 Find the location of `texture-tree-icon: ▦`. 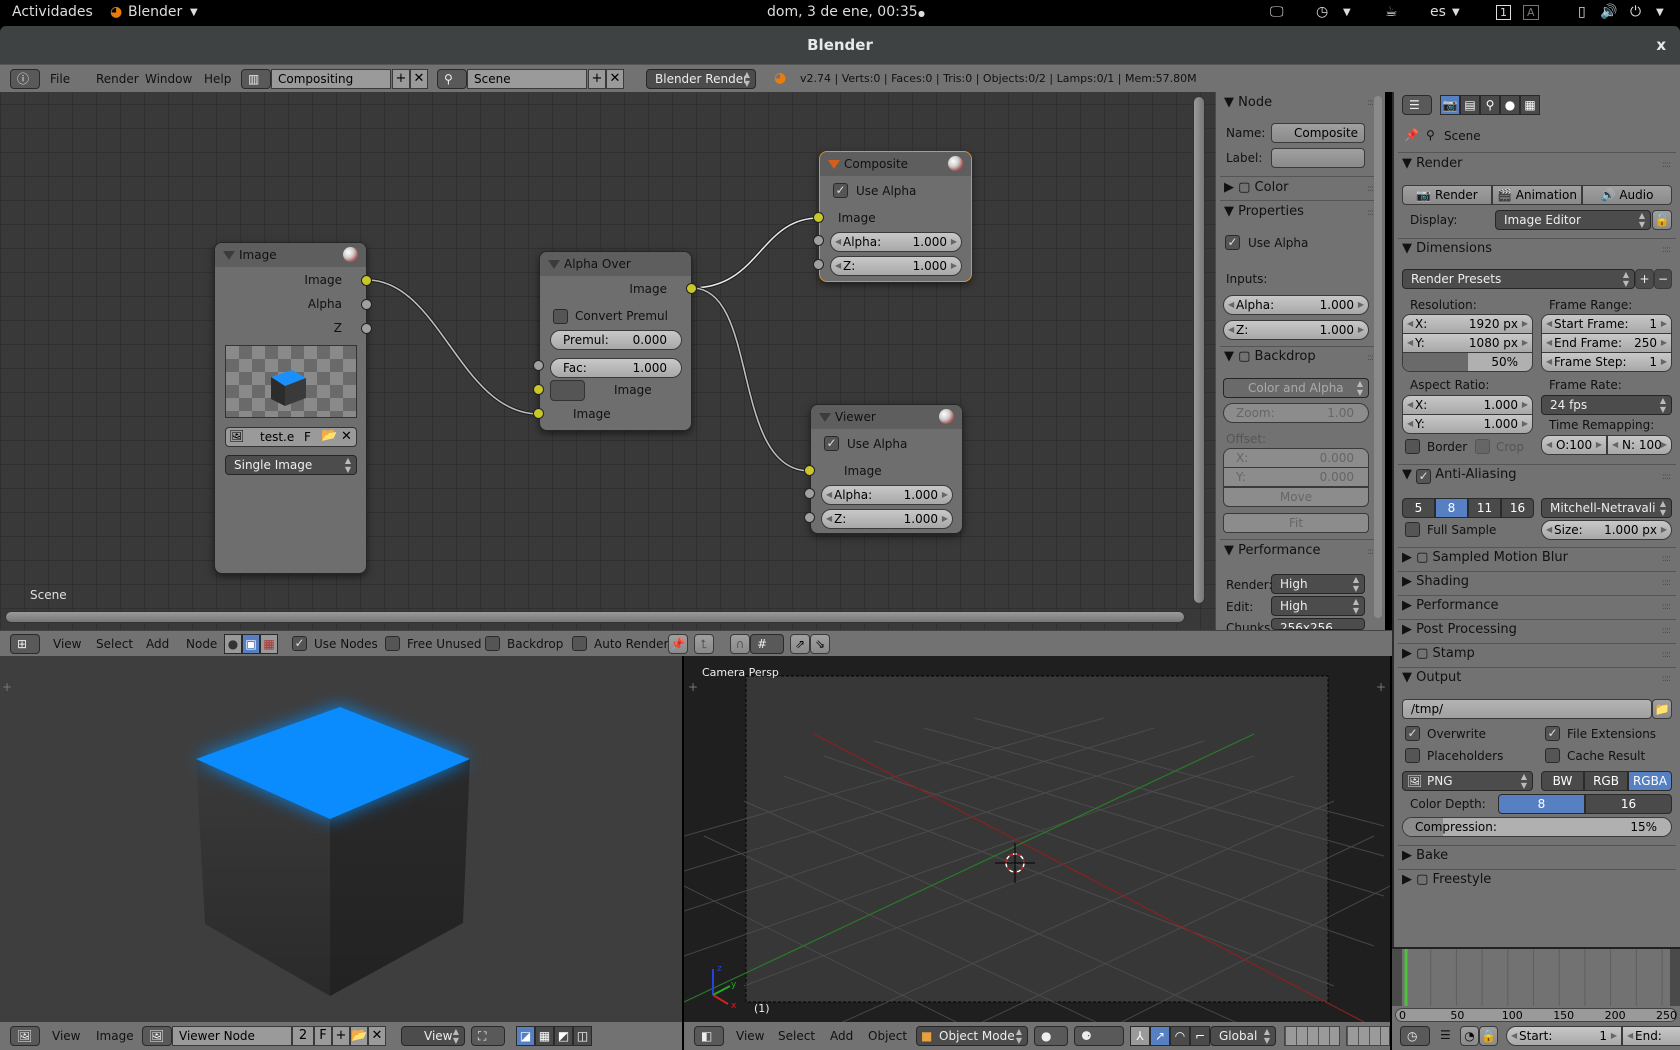

texture-tree-icon: ▦ is located at coordinates (269, 644).